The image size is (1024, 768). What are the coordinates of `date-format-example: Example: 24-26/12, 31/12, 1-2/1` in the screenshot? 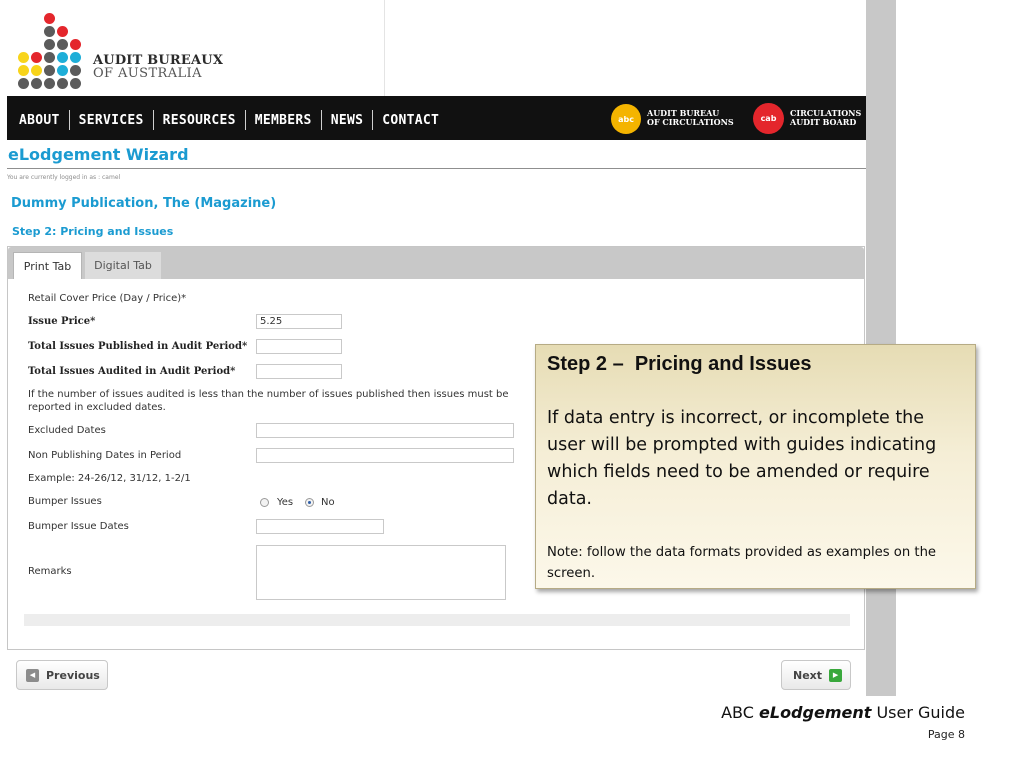 It's located at (109, 478).